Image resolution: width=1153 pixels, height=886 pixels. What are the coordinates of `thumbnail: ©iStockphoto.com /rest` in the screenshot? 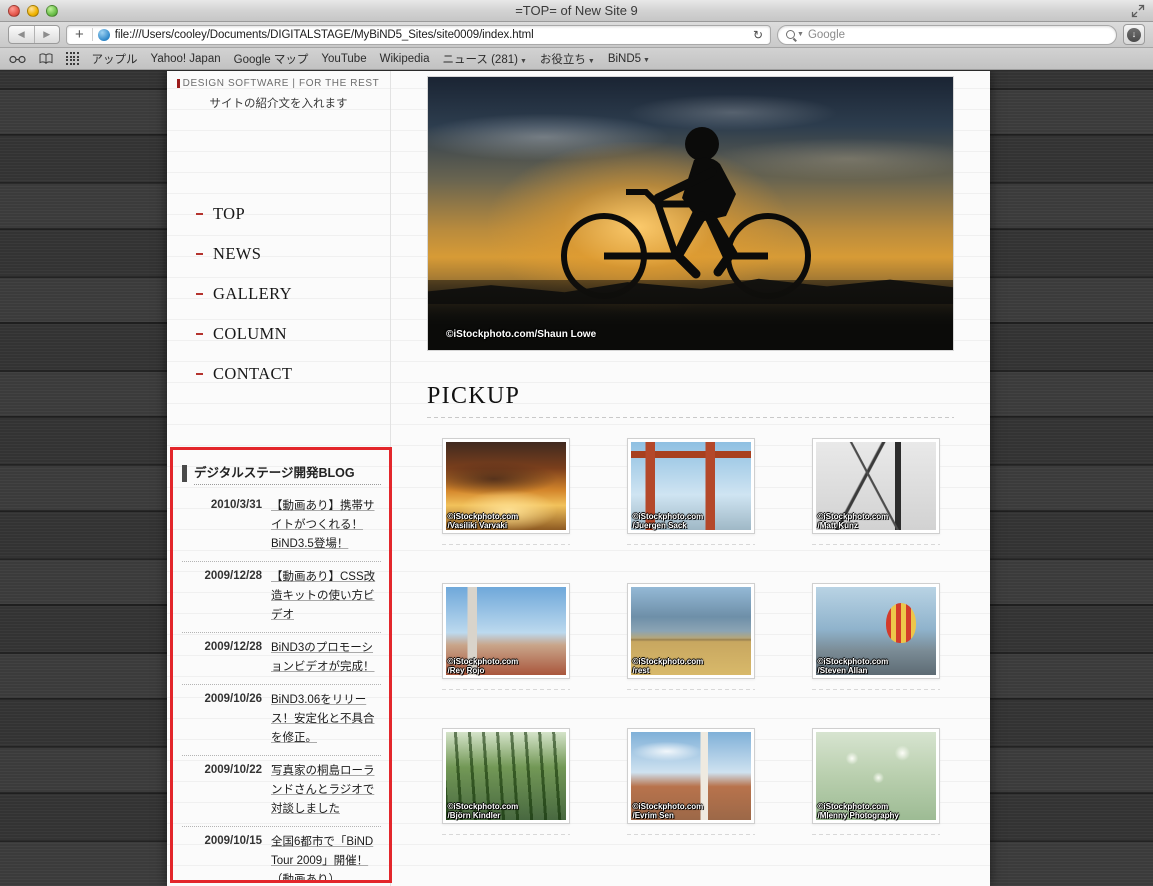 It's located at (690, 631).